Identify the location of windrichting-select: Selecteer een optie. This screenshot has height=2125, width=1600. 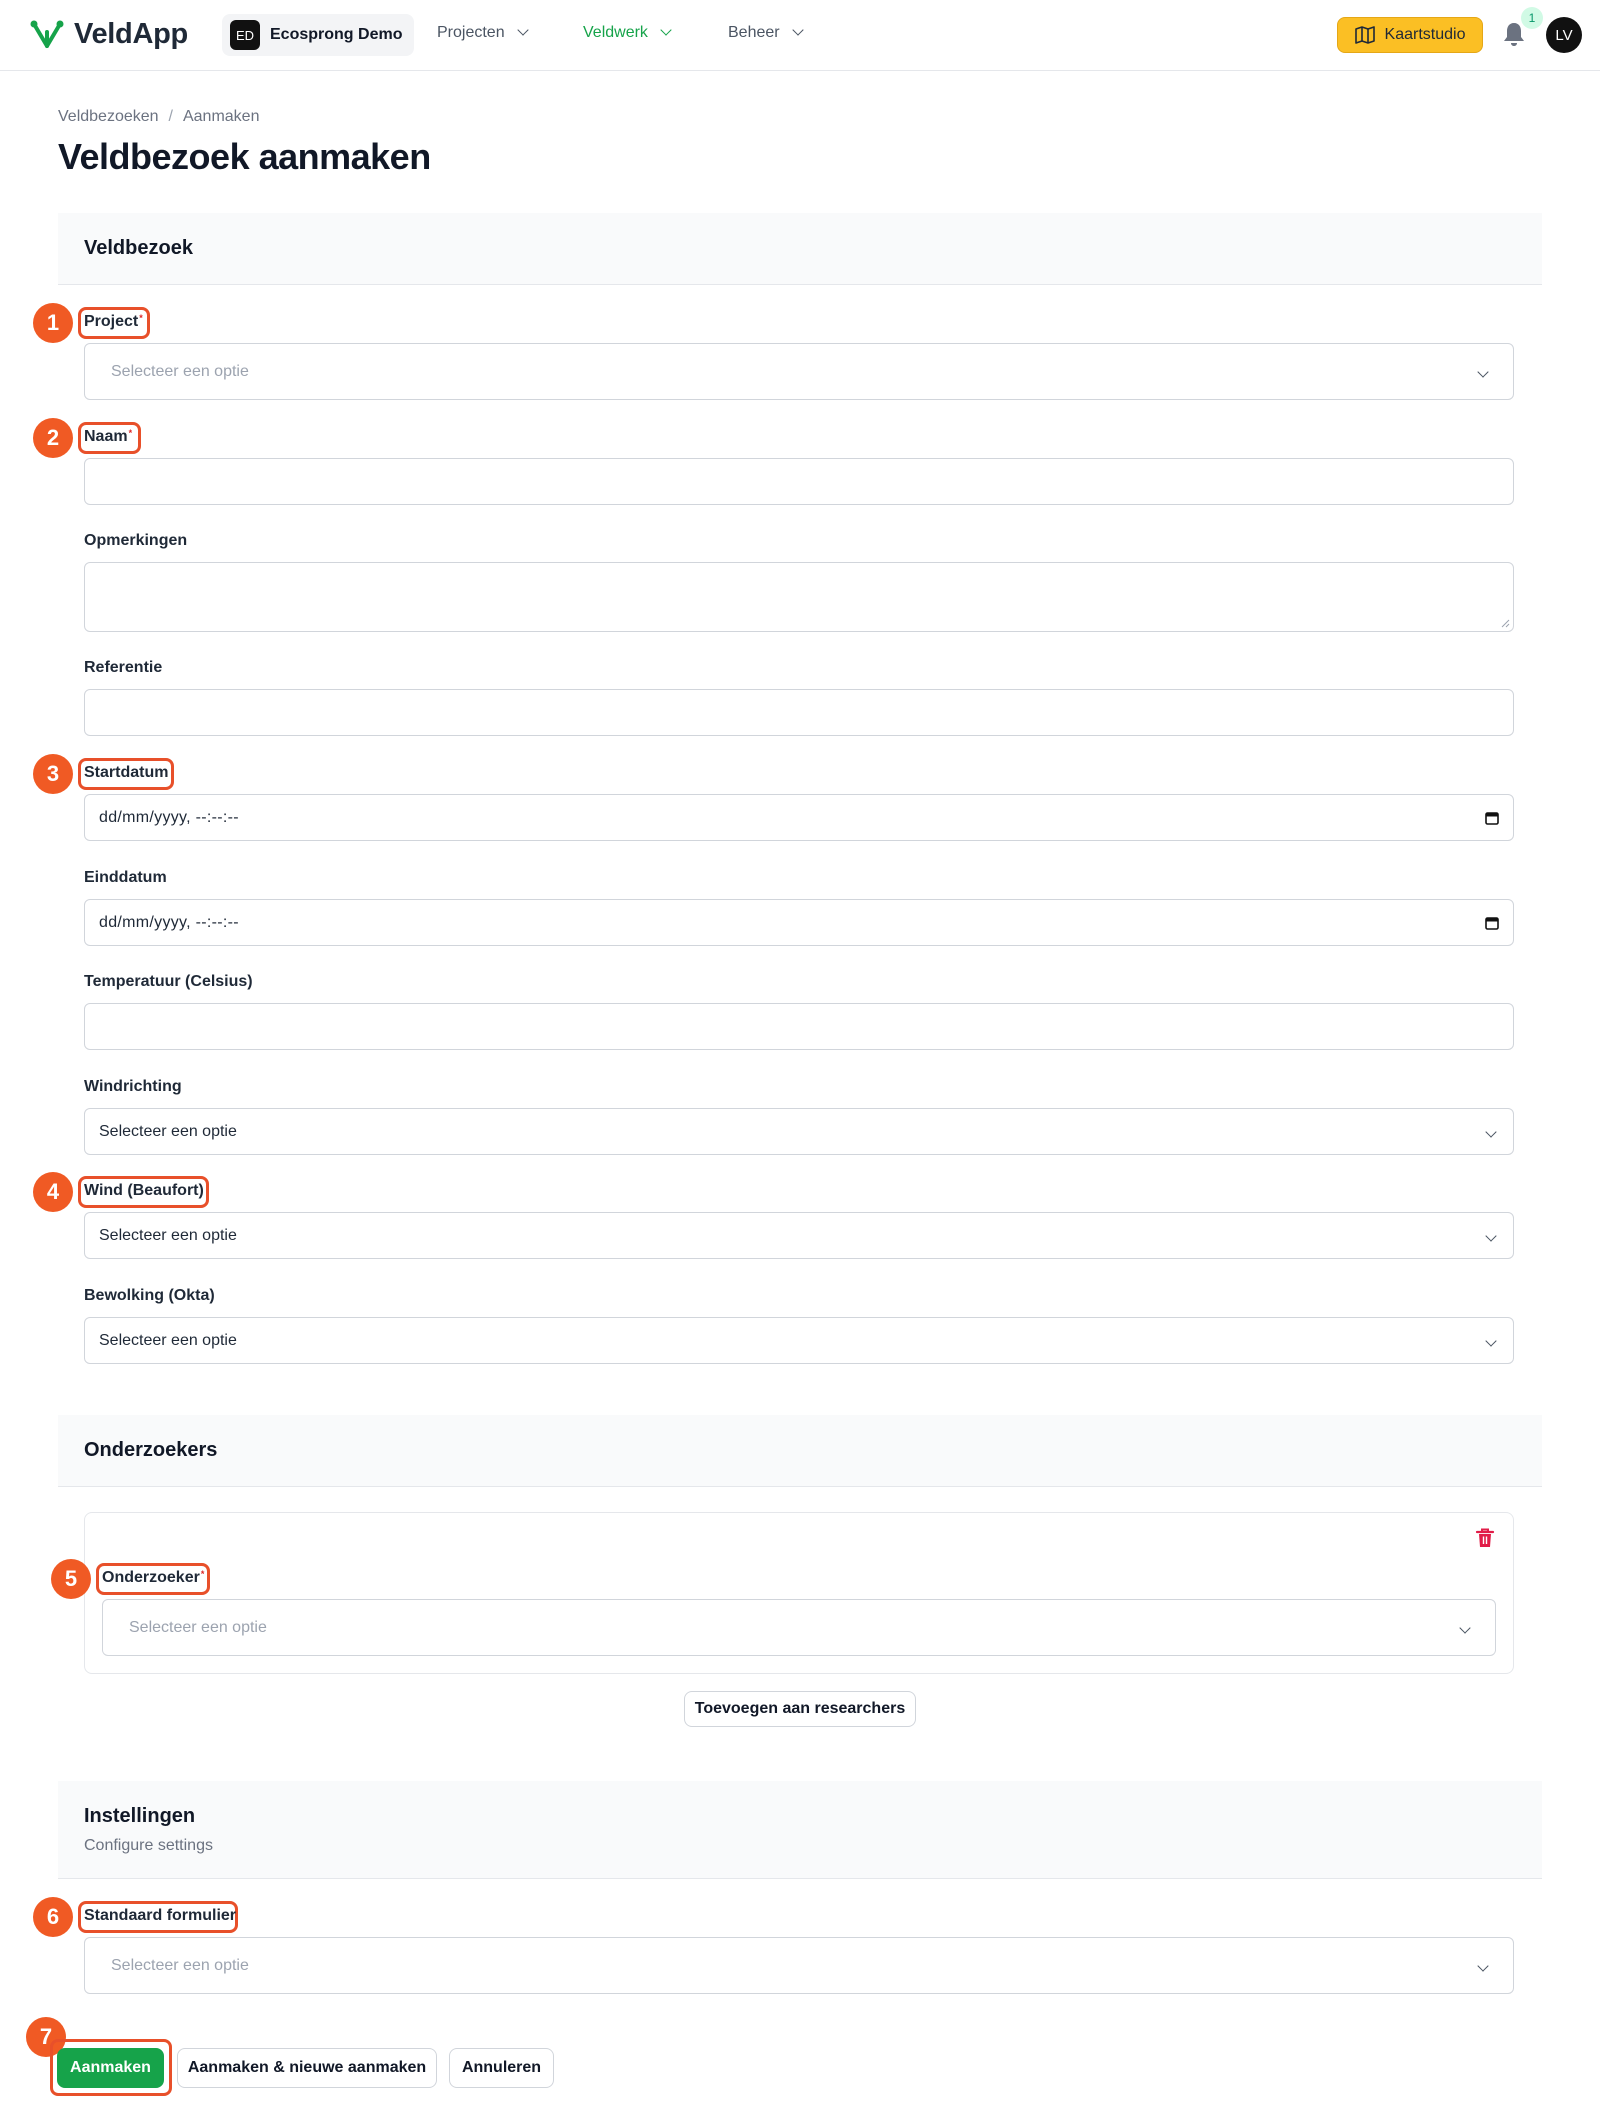
(799, 1131).